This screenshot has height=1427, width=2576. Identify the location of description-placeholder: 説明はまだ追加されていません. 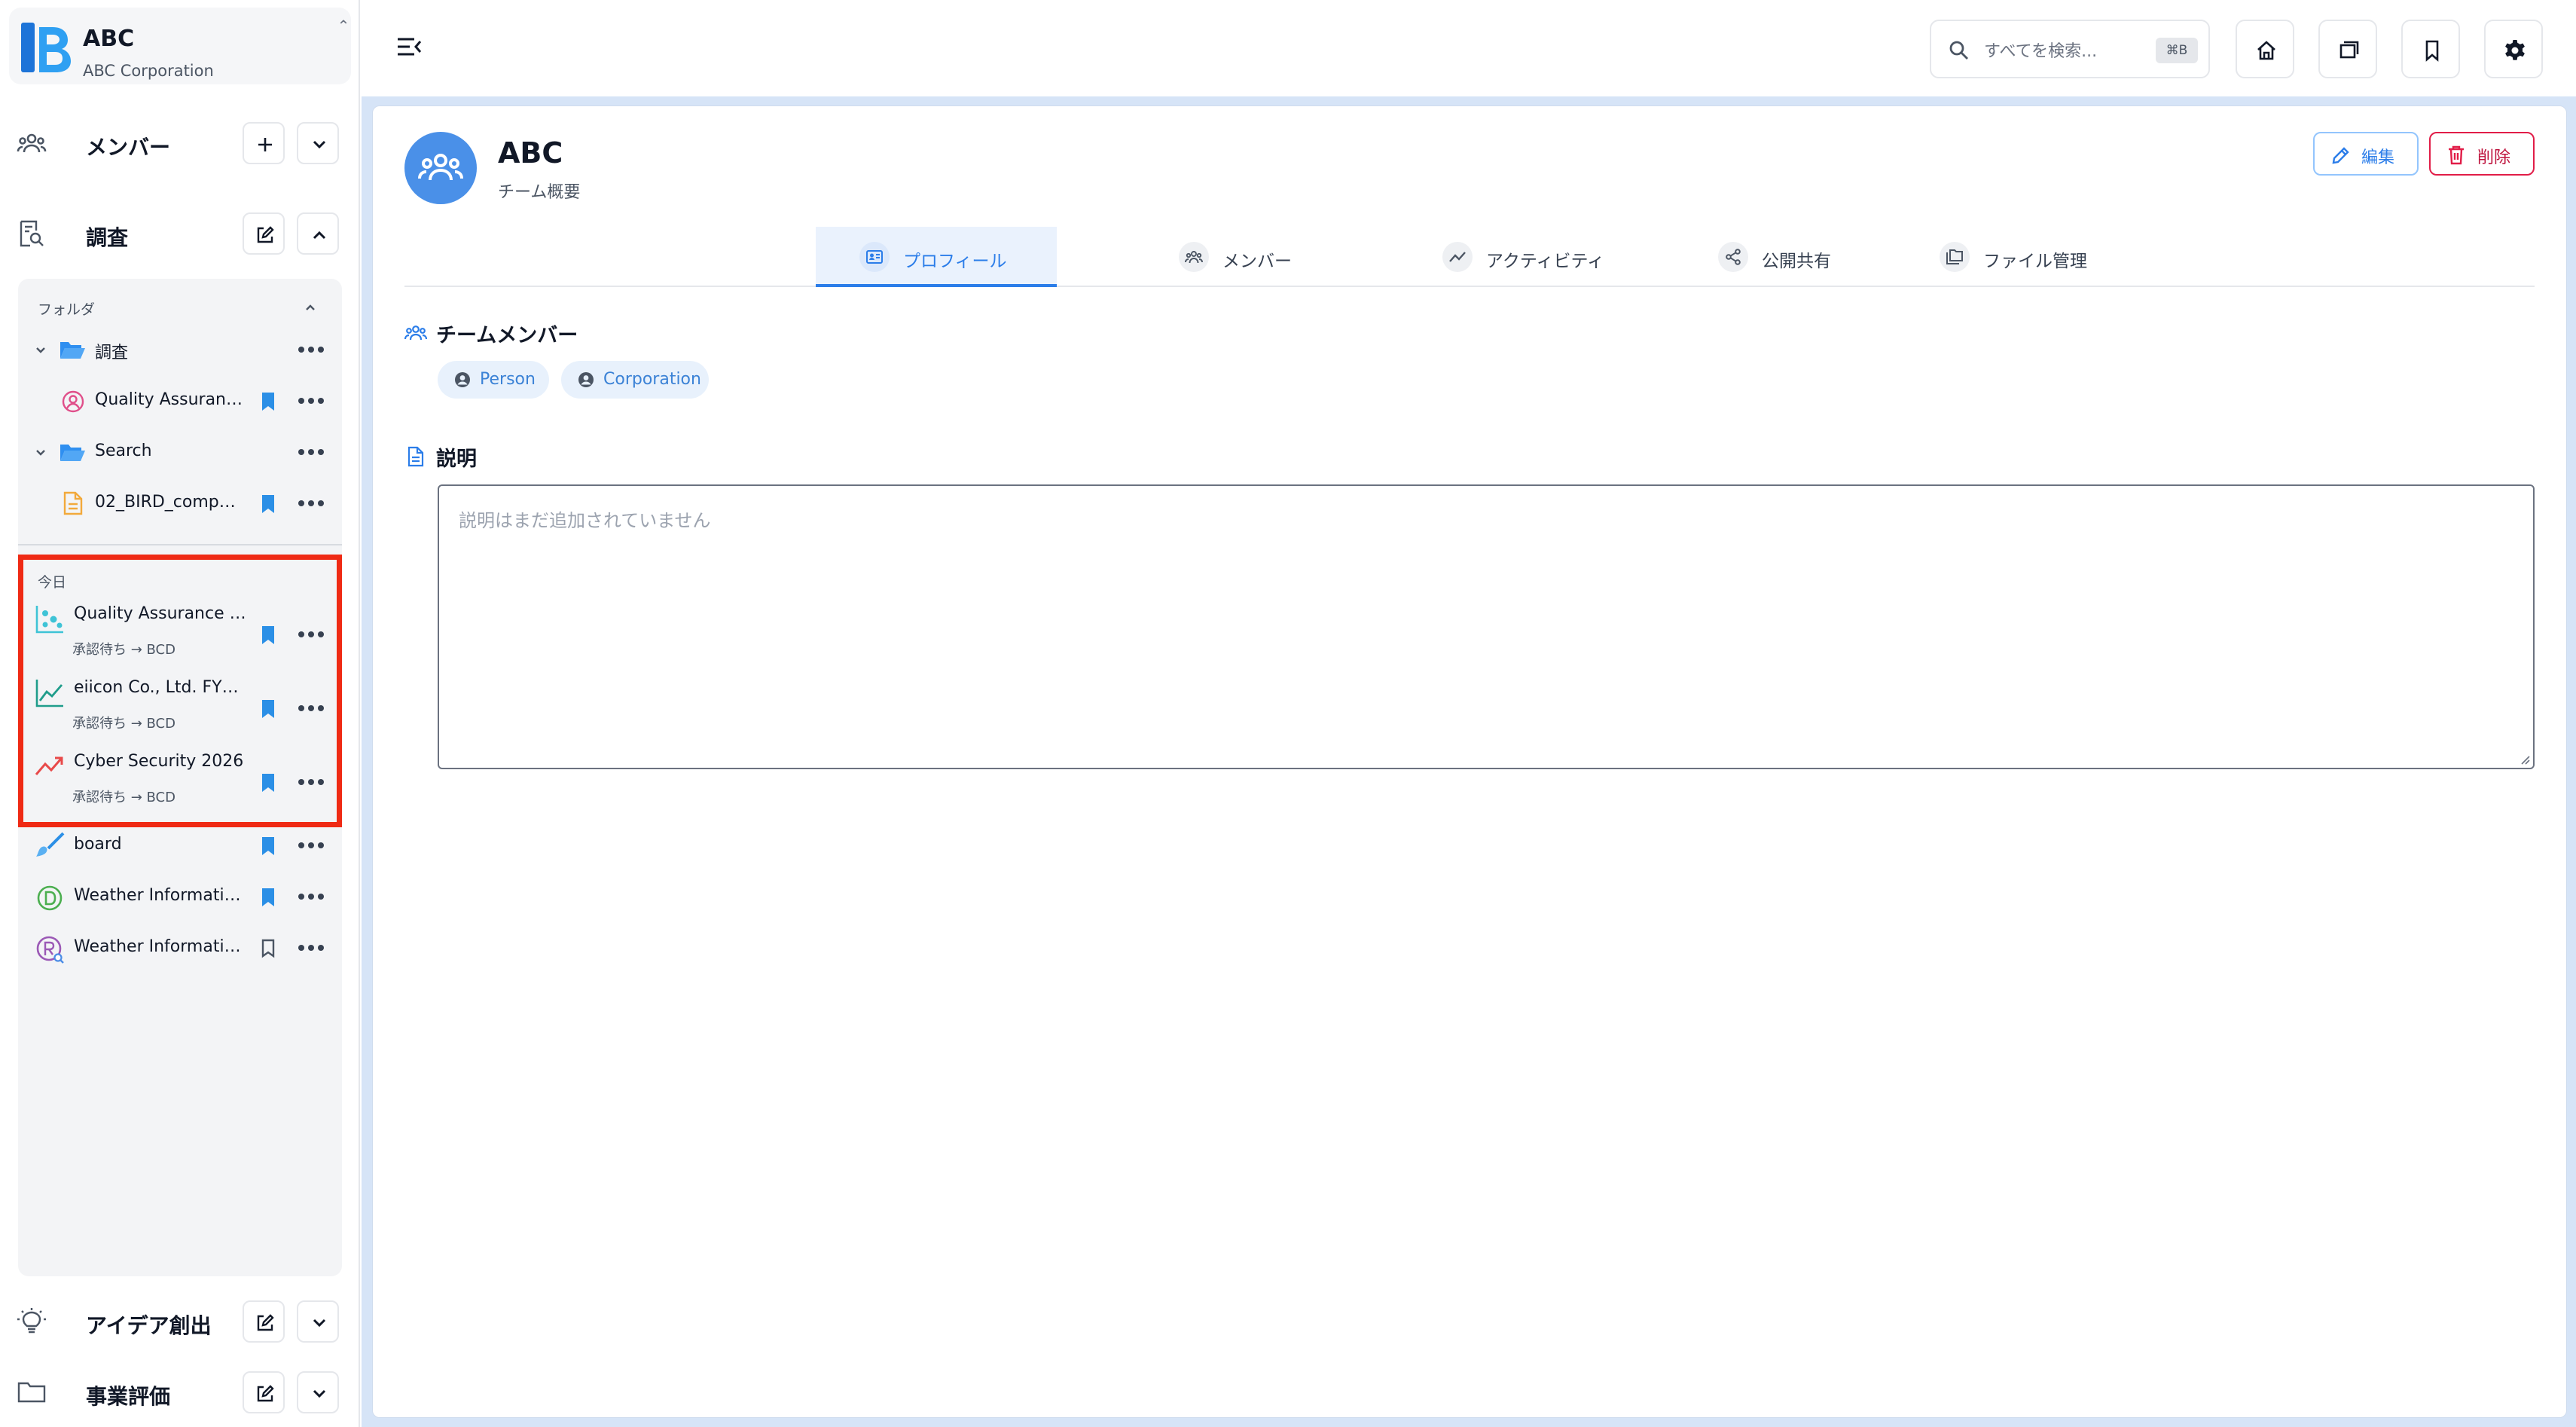
(585, 520).